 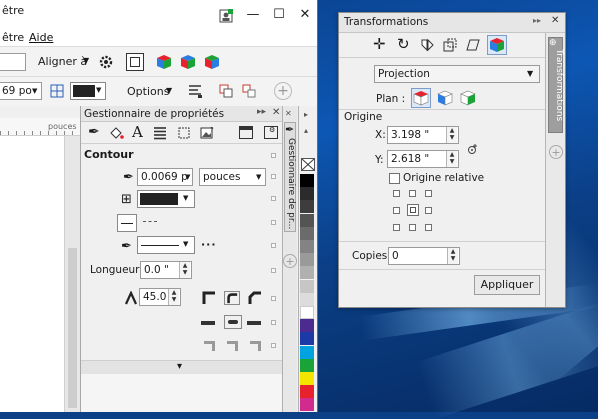 What do you see at coordinates (273, 198) in the screenshot?
I see `color-row-checkbox` at bounding box center [273, 198].